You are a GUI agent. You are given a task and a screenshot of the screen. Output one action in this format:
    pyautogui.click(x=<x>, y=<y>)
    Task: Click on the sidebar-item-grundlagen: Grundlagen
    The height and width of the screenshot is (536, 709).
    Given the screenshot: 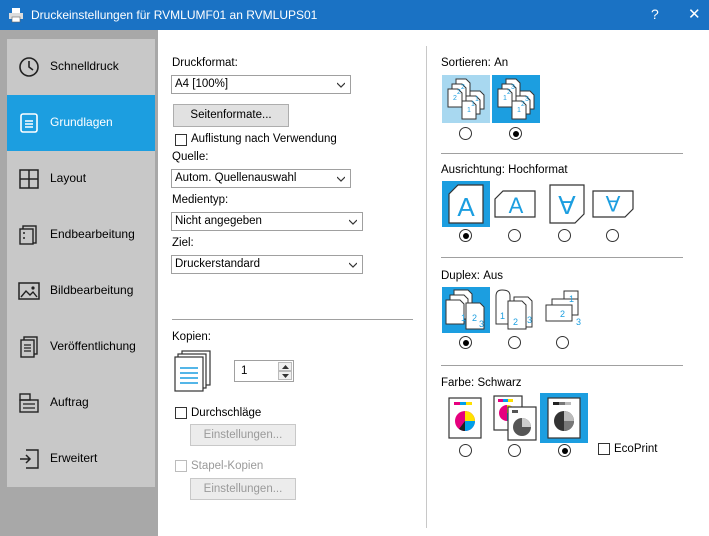 What is the action you would take?
    pyautogui.click(x=81, y=123)
    